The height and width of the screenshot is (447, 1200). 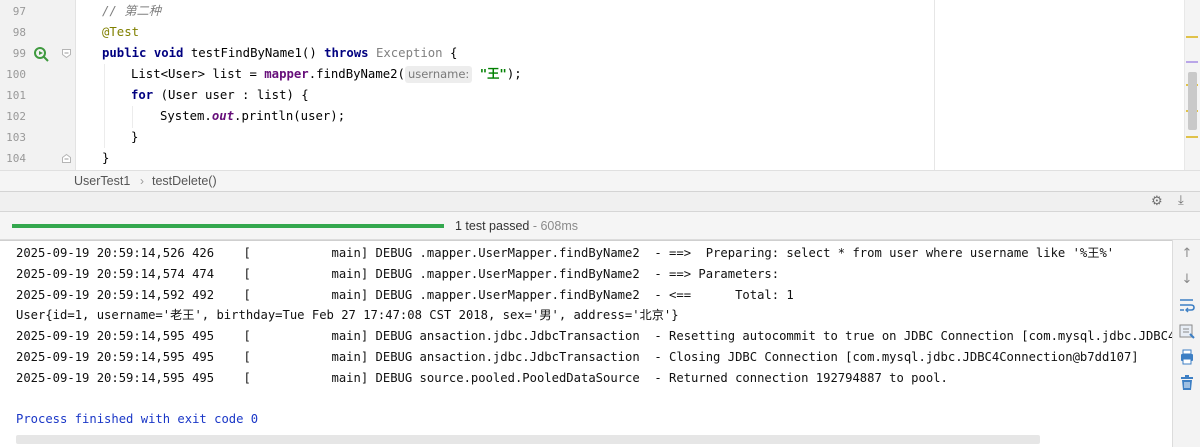 I want to click on keyword-token: void, so click(x=168, y=53).